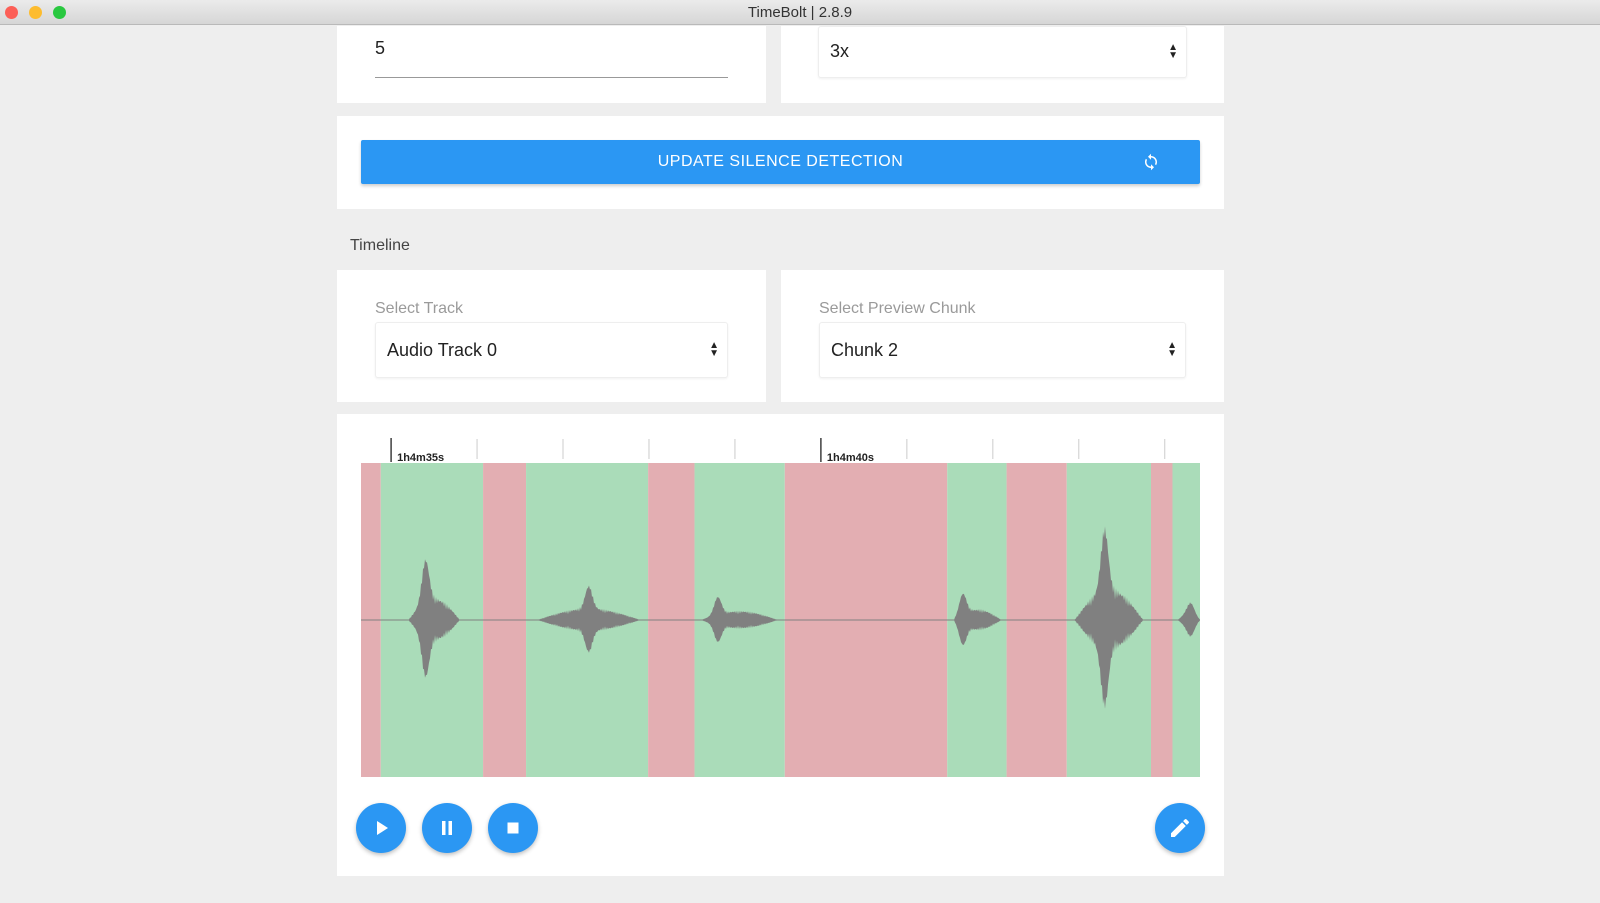 This screenshot has width=1600, height=903. What do you see at coordinates (897, 308) in the screenshot?
I see `chunk-label: Select Preview Chunk` at bounding box center [897, 308].